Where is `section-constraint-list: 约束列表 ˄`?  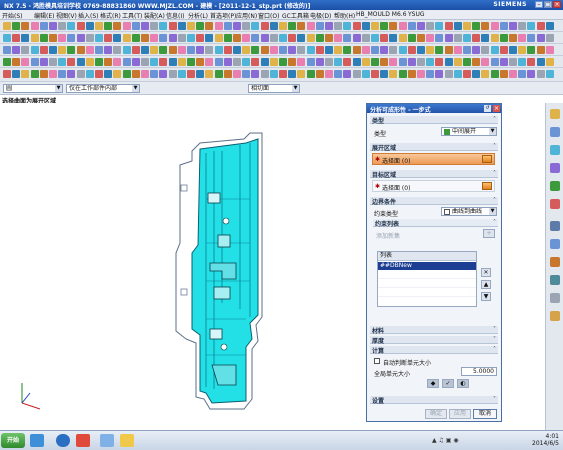
section-constraint-list: 约束列表 ˄ is located at coordinates (435, 223).